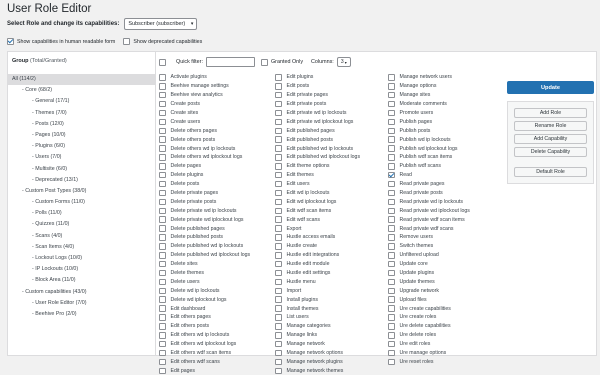  Describe the element at coordinates (161, 24) in the screenshot. I see `role-select: Subscriber (subscriber) ▾` at that location.